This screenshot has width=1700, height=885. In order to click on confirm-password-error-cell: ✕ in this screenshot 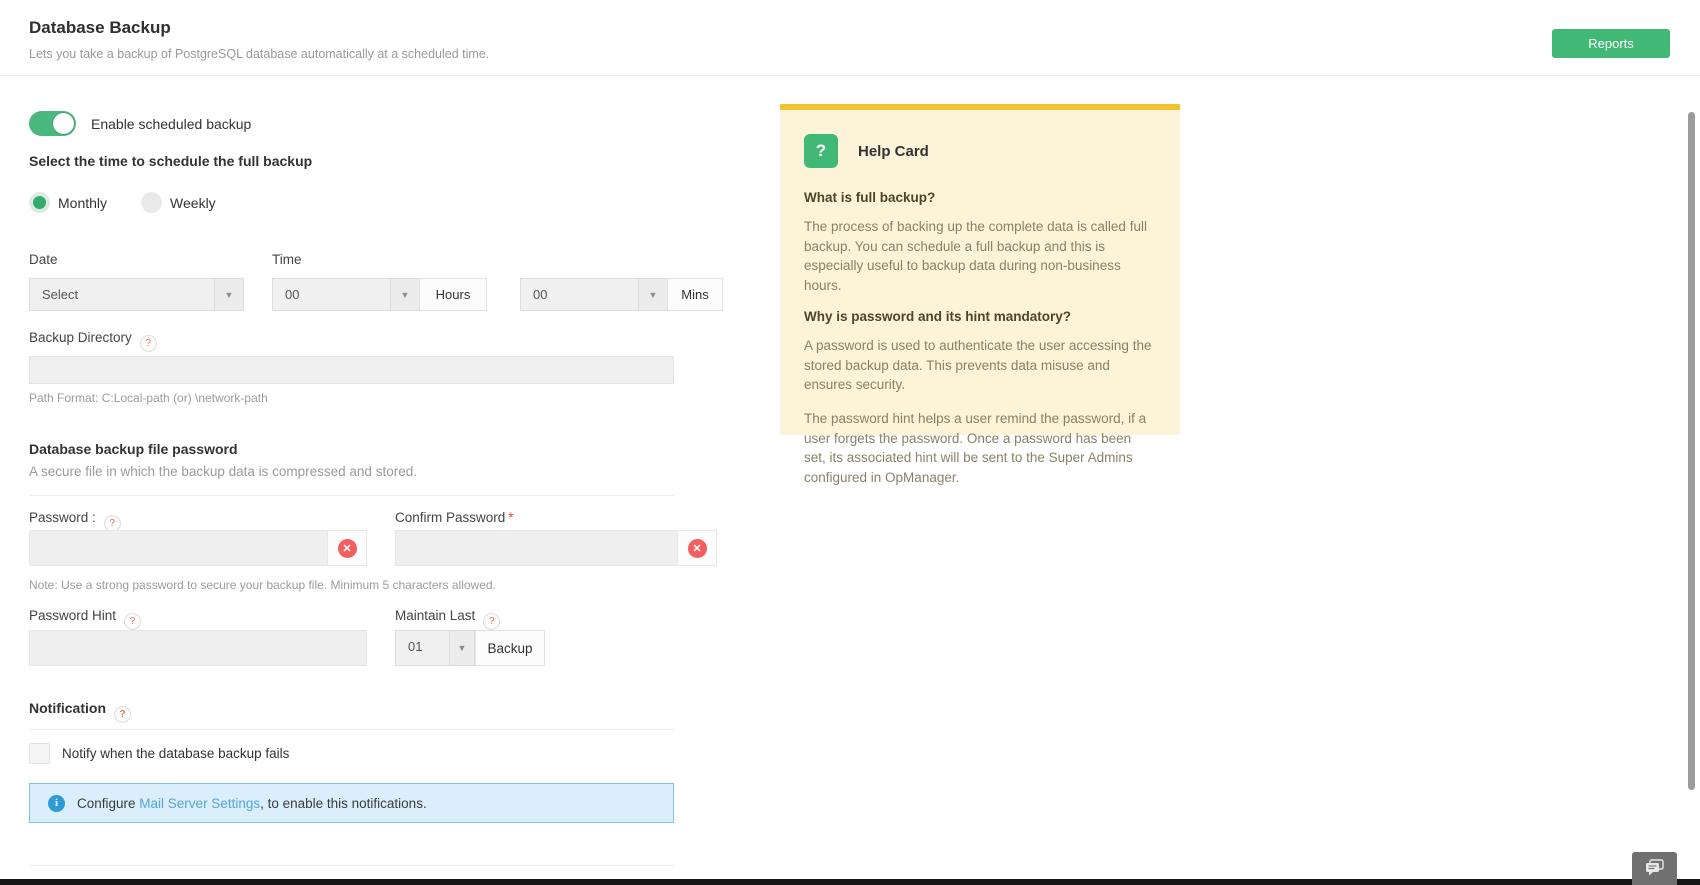, I will do `click(697, 548)`.